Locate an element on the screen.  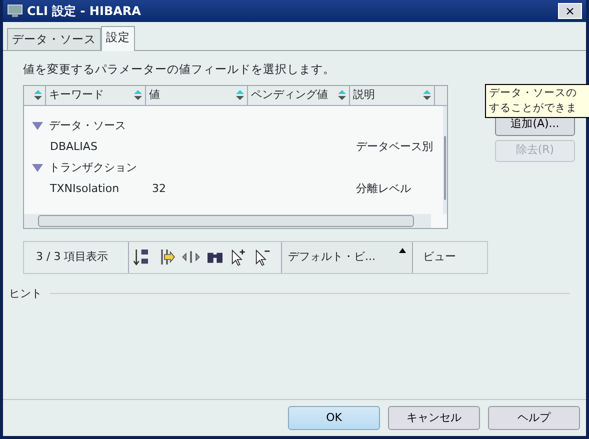
item-count: 3 / 3 項目表示 is located at coordinates (76, 257).